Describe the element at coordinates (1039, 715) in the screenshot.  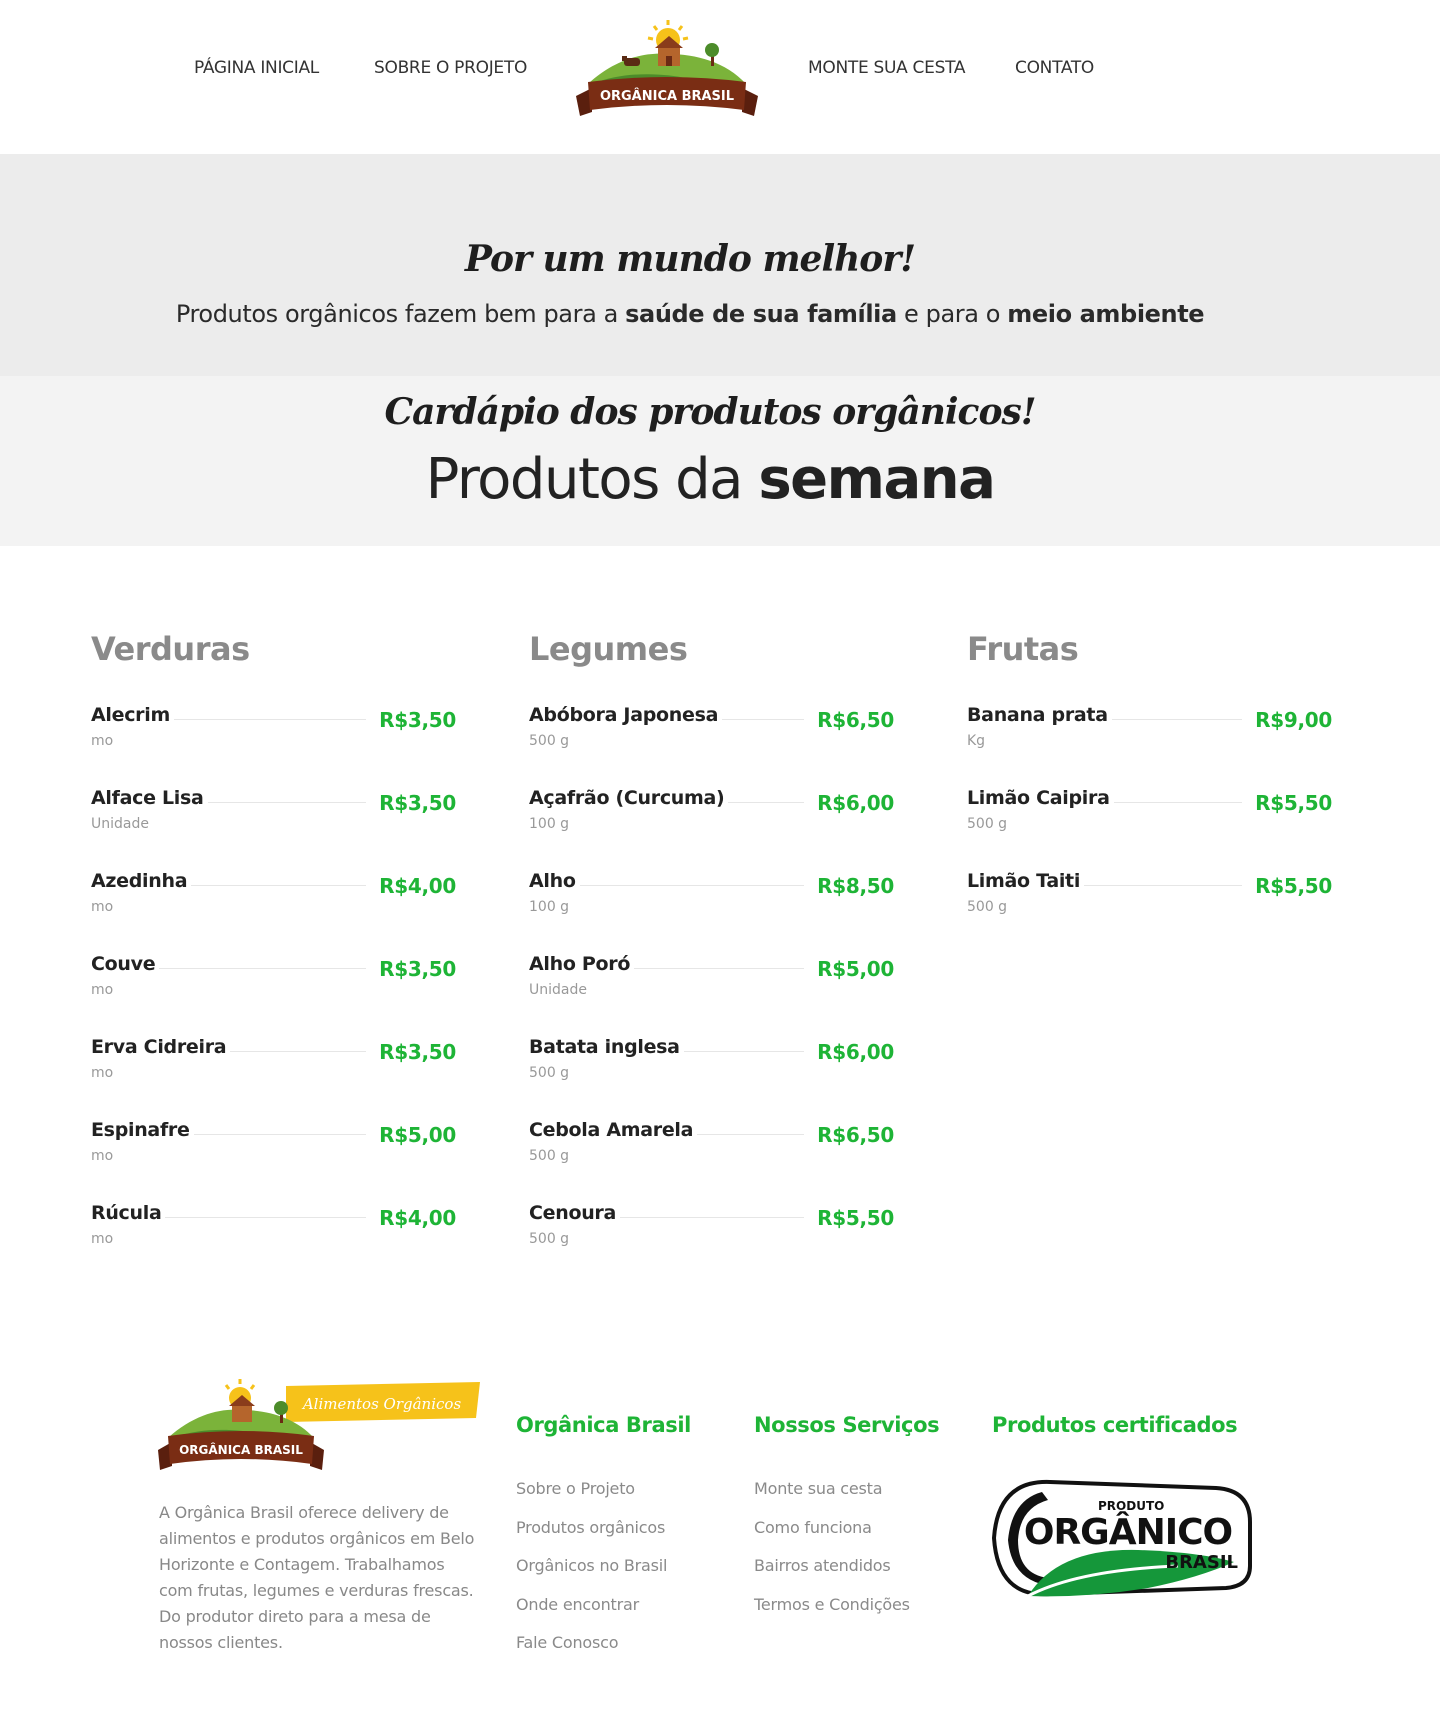
I see `product-name: Banana prata` at that location.